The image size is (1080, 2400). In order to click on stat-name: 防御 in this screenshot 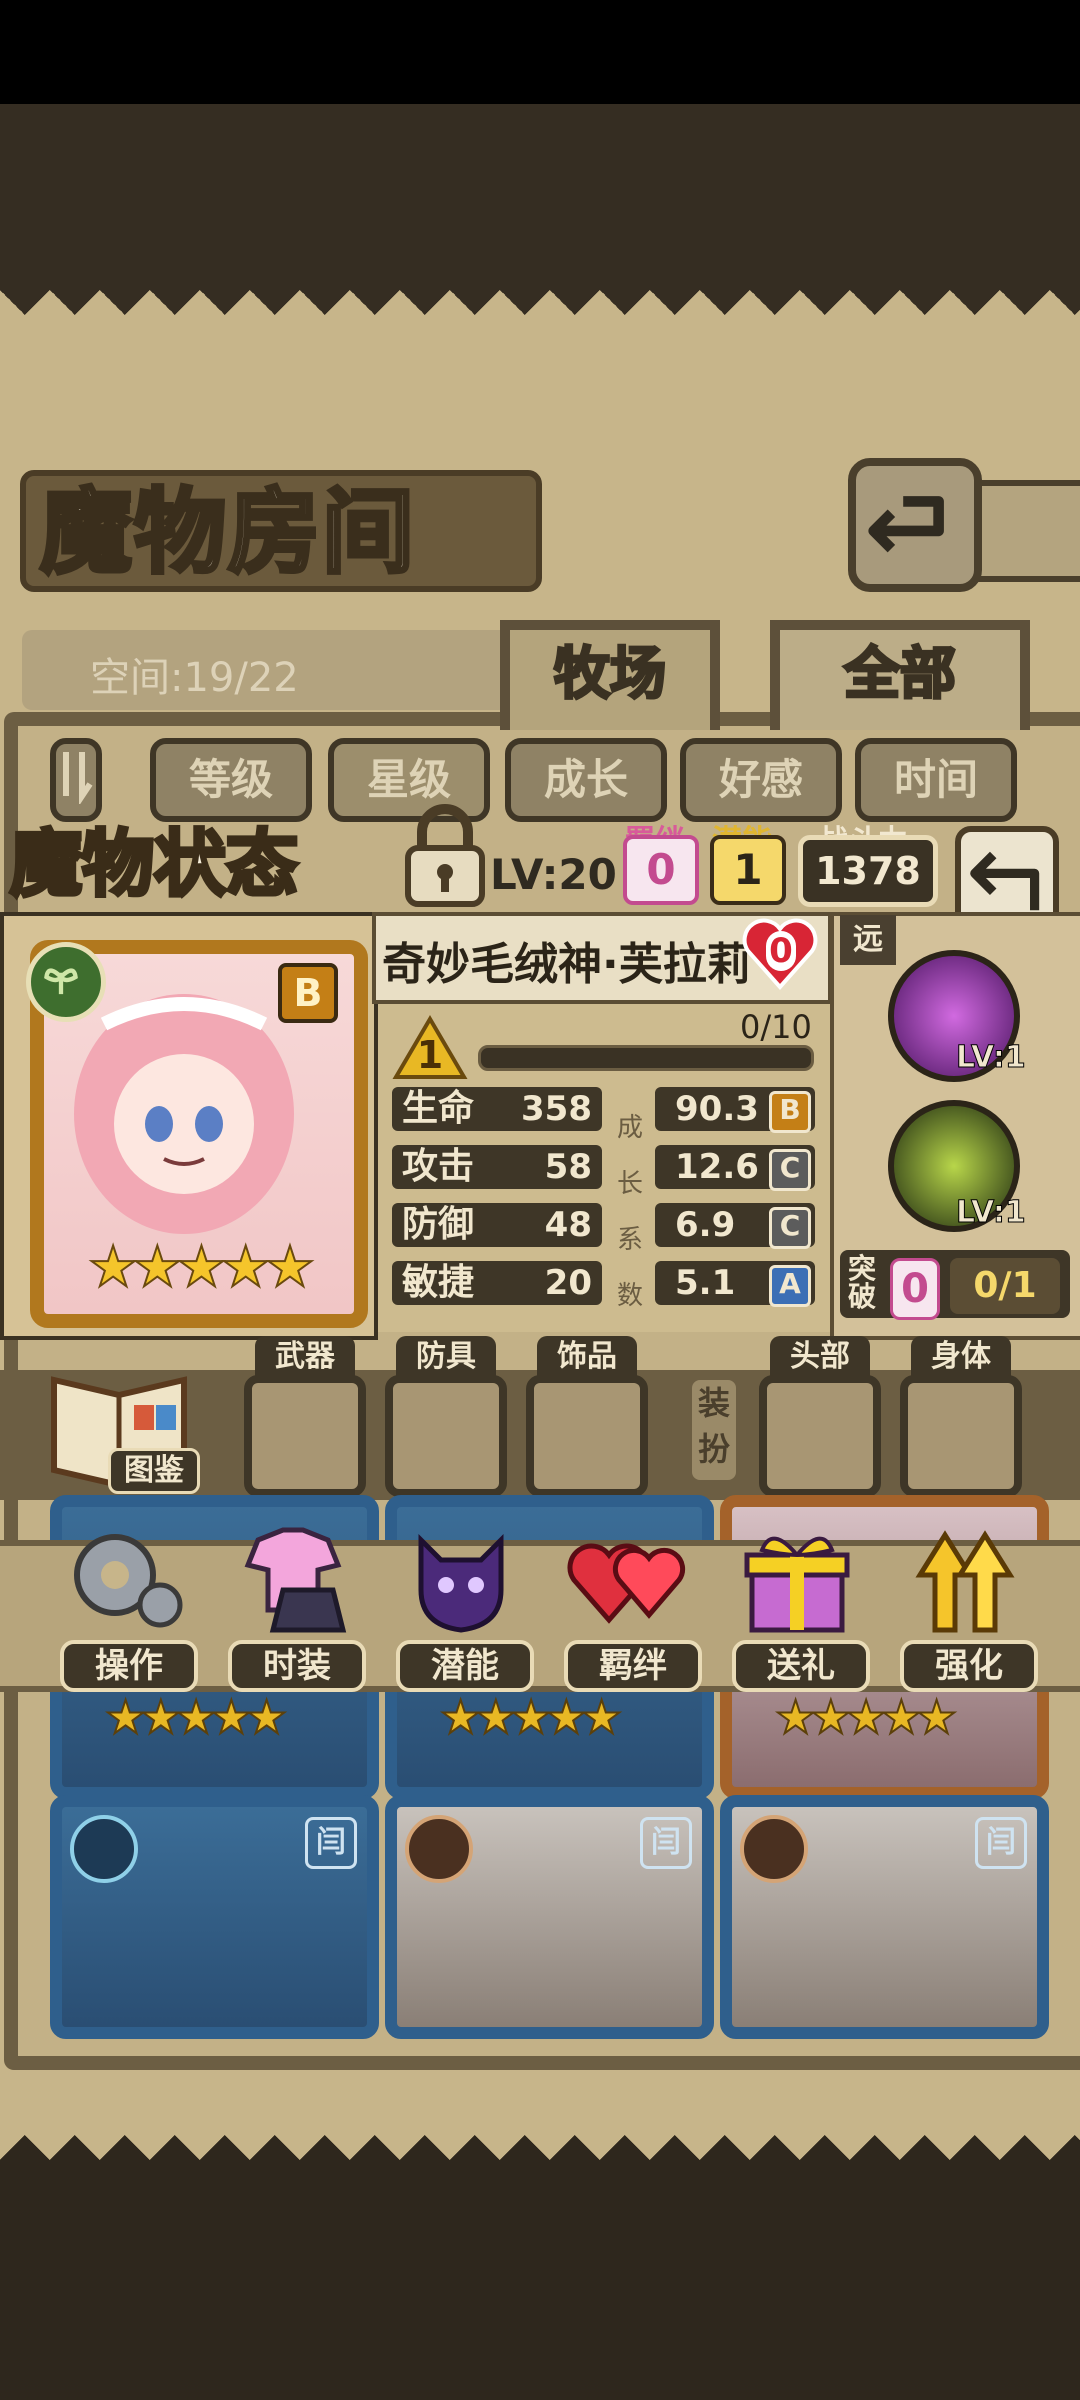, I will do `click(438, 1224)`.